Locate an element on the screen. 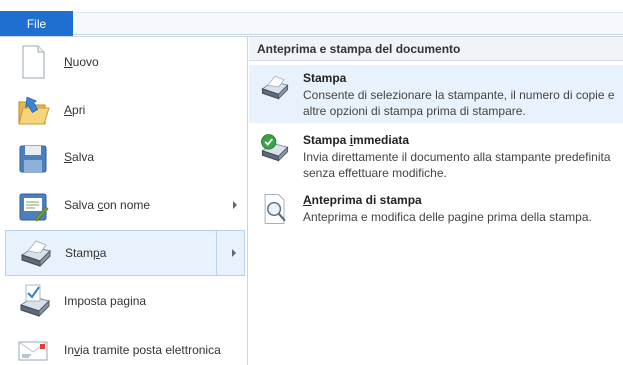 Image resolution: width=623 pixels, height=365 pixels. title-area: File is located at coordinates (311, 18).